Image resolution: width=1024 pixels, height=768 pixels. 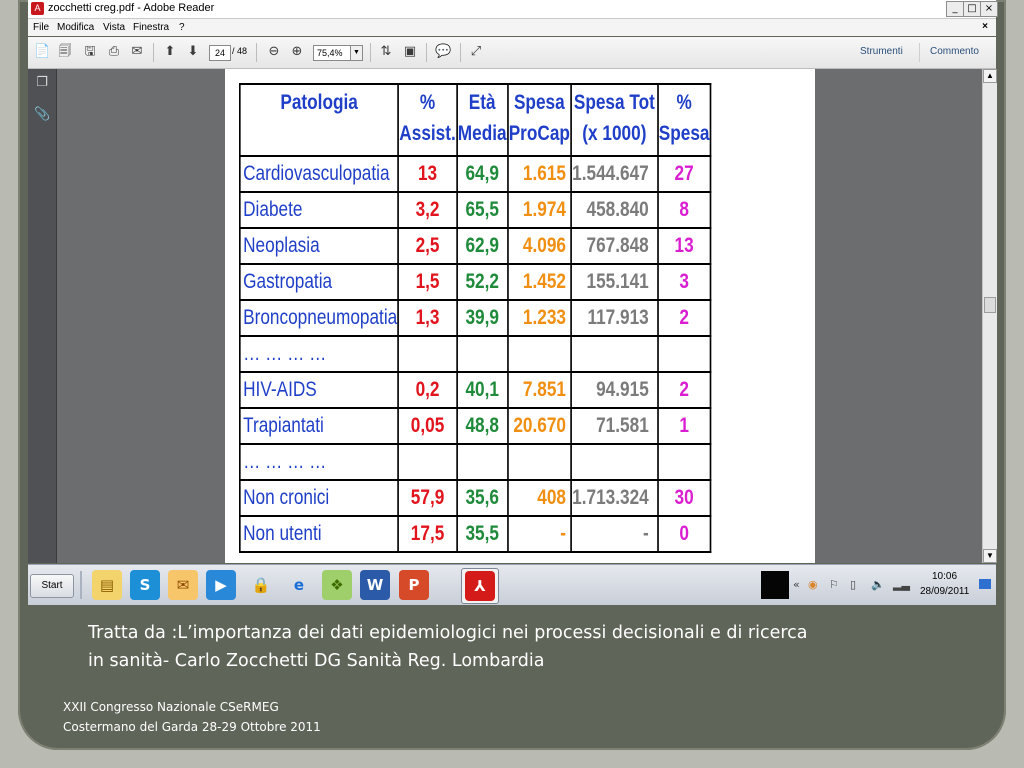 I want to click on skype-icon: S, so click(x=145, y=585).